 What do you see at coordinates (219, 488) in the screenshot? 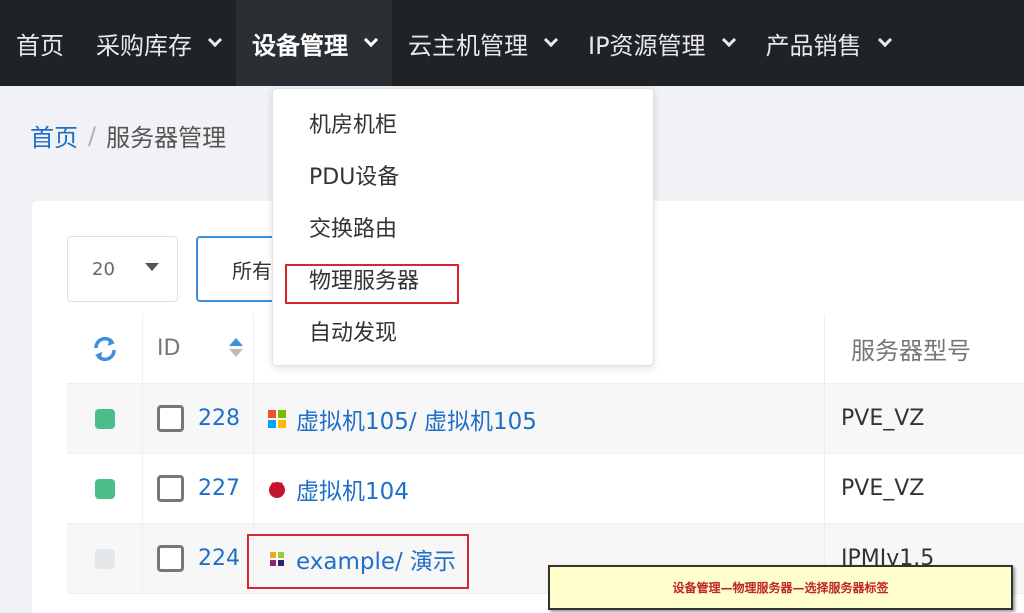
I see `id-link: 227` at bounding box center [219, 488].